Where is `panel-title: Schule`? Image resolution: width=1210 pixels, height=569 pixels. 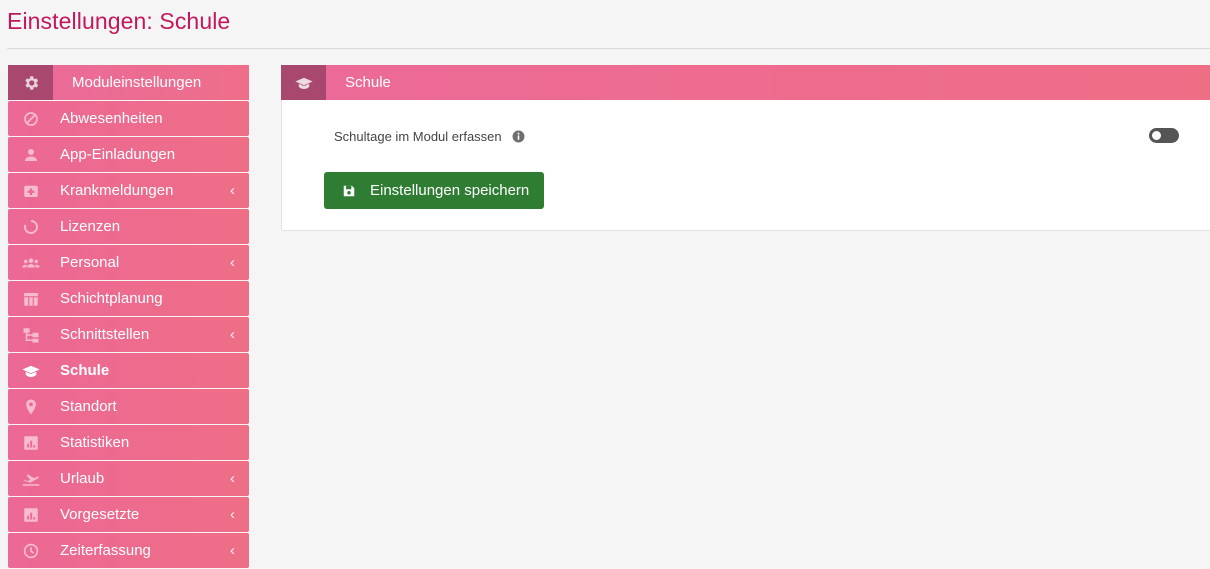 panel-title: Schule is located at coordinates (368, 82).